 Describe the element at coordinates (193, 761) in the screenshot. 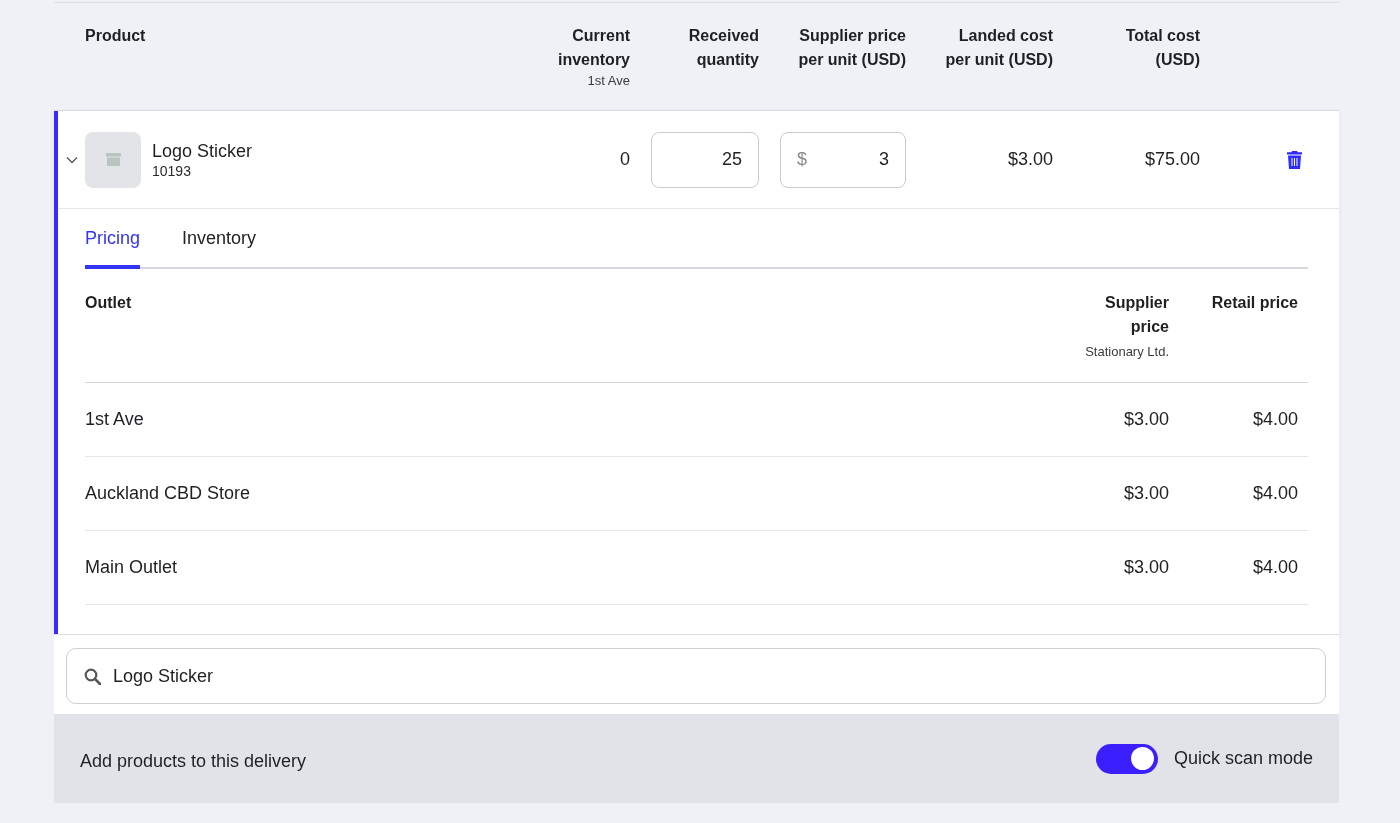

I see `footer-label: Add products to this delivery` at that location.